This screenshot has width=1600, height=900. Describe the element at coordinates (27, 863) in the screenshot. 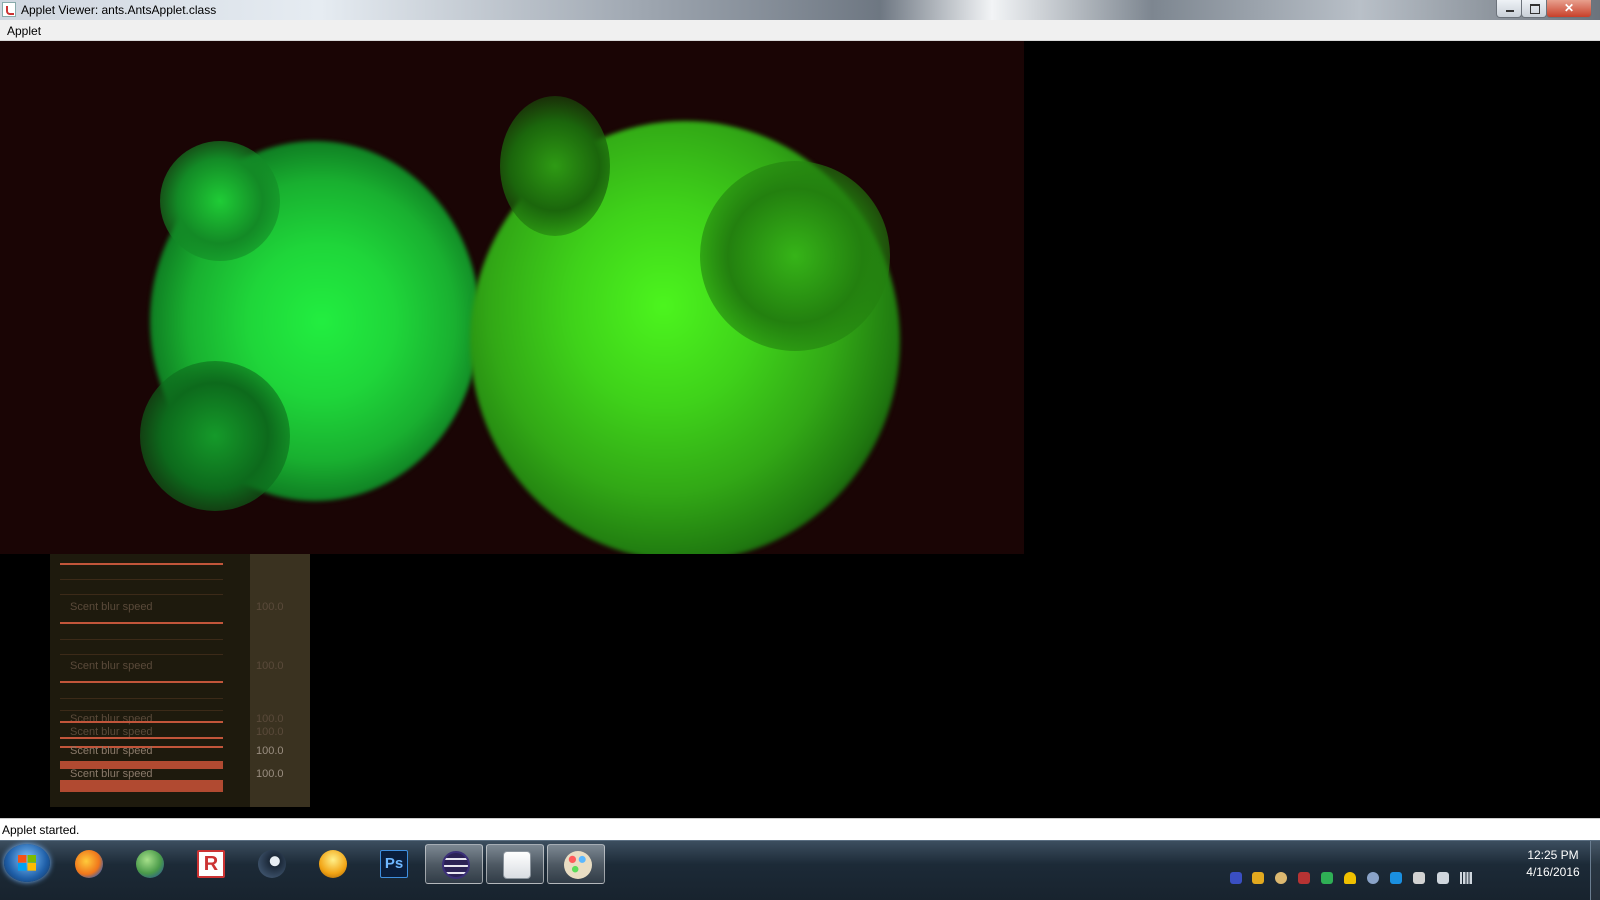

I see `start-button` at that location.